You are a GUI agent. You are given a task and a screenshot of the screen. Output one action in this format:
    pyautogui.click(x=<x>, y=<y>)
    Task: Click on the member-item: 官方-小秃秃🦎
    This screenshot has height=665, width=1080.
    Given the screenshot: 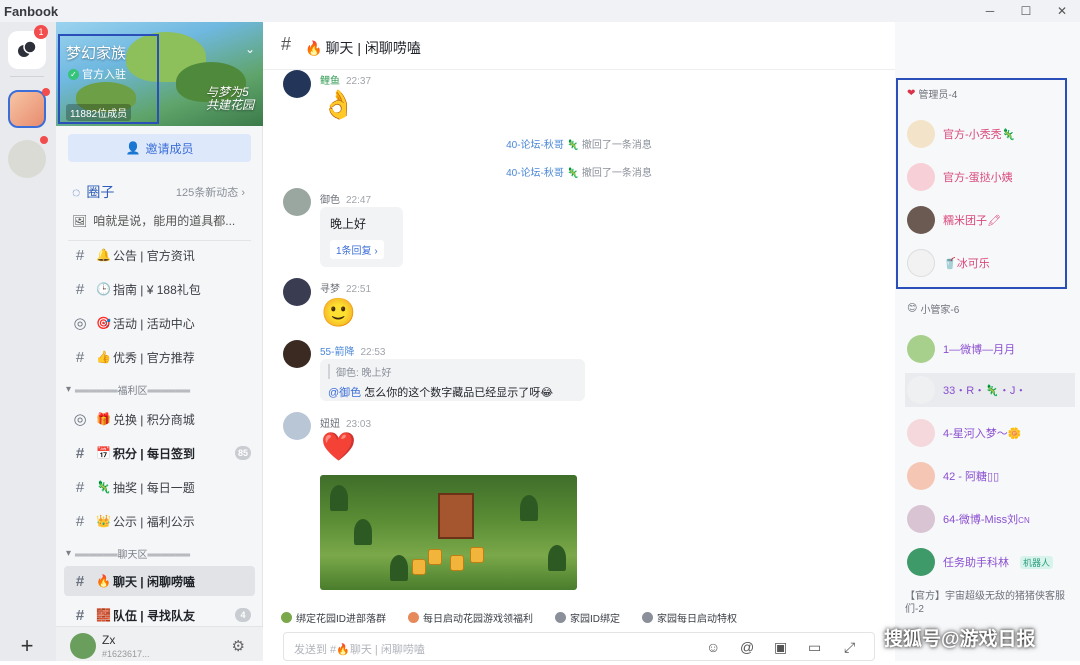 What is the action you would take?
    pyautogui.click(x=991, y=134)
    